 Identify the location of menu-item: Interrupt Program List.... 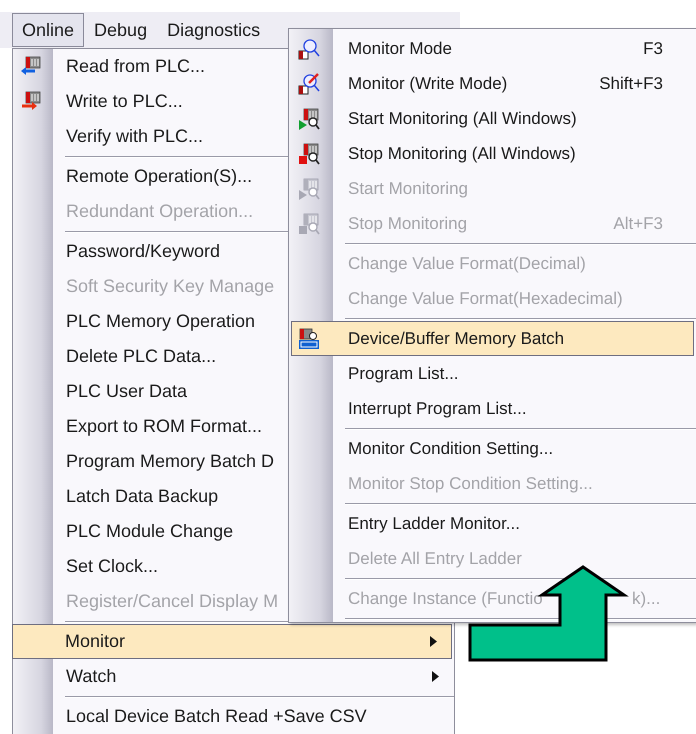
(492, 408).